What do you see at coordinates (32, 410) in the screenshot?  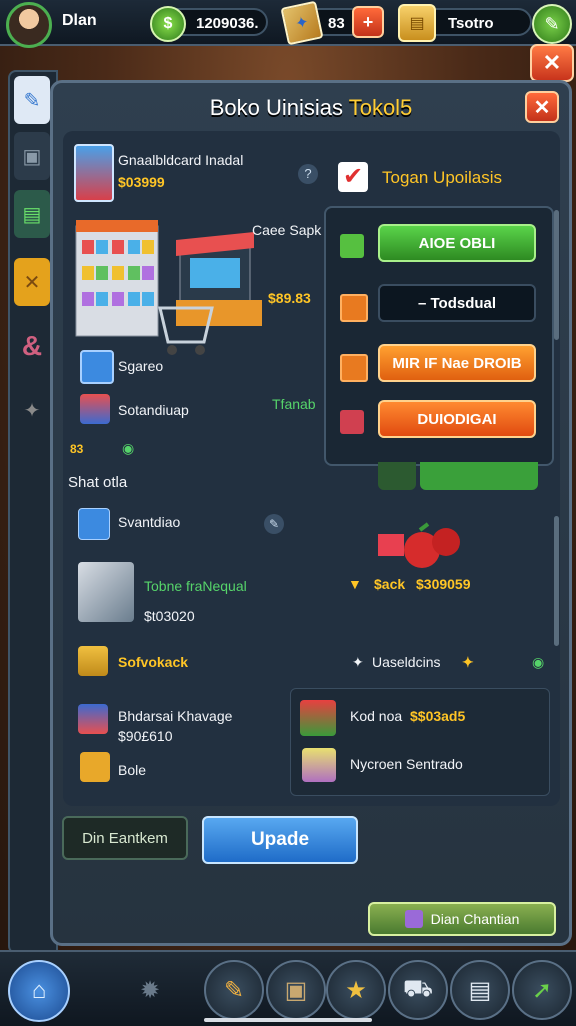 I see `rail-tab-misc: ✦` at bounding box center [32, 410].